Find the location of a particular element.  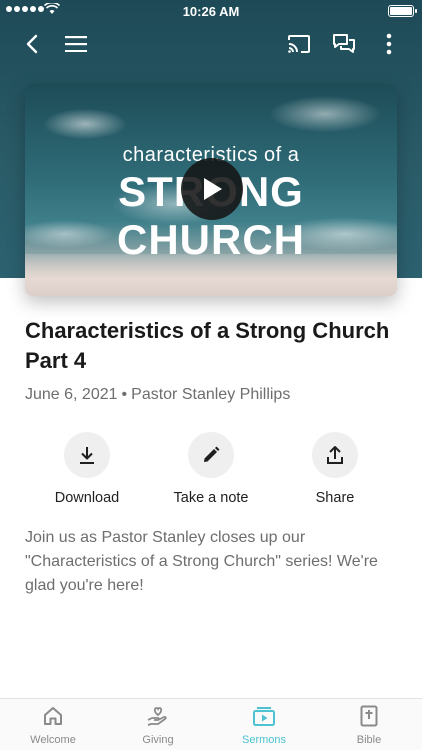

tab-sermons-label: Sermons is located at coordinates (264, 740).